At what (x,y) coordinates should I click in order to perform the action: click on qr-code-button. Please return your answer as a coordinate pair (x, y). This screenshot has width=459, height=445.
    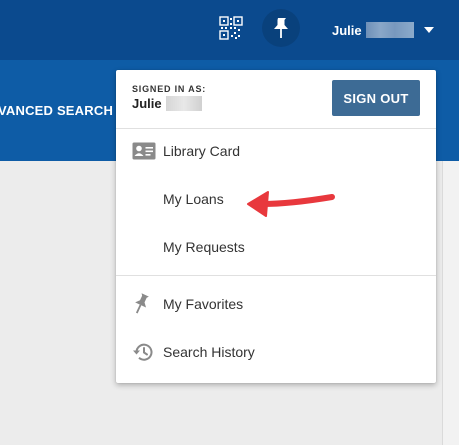
    Looking at the image, I should click on (231, 28).